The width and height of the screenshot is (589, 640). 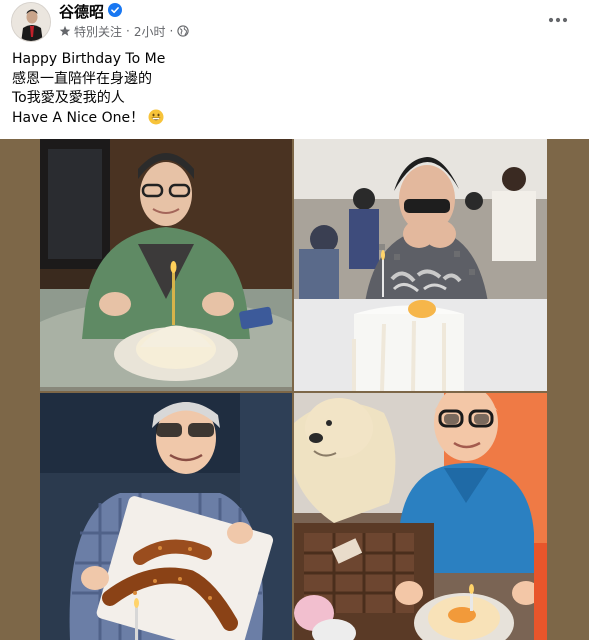 What do you see at coordinates (150, 31) in the screenshot?
I see `post-time: 2小时` at bounding box center [150, 31].